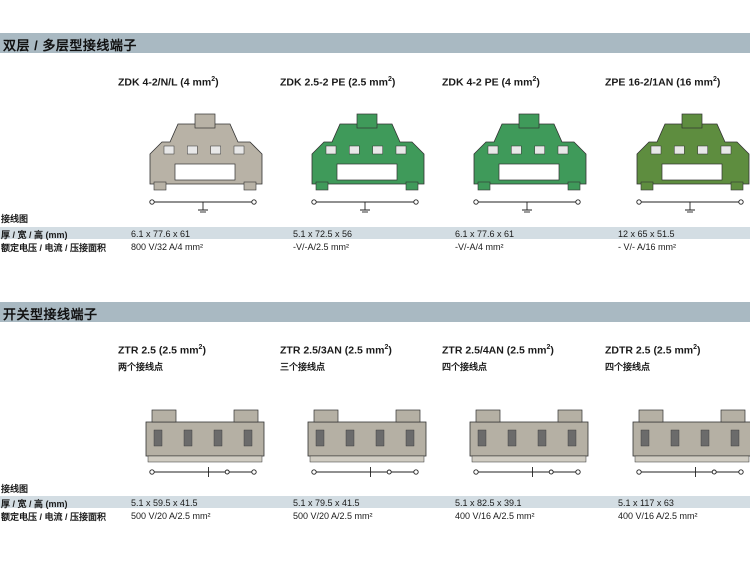 Image resolution: width=750 pixels, height=564 pixels. Describe the element at coordinates (167, 247) in the screenshot. I see `rating-value: 800 V/32 A/4 mm²` at that location.